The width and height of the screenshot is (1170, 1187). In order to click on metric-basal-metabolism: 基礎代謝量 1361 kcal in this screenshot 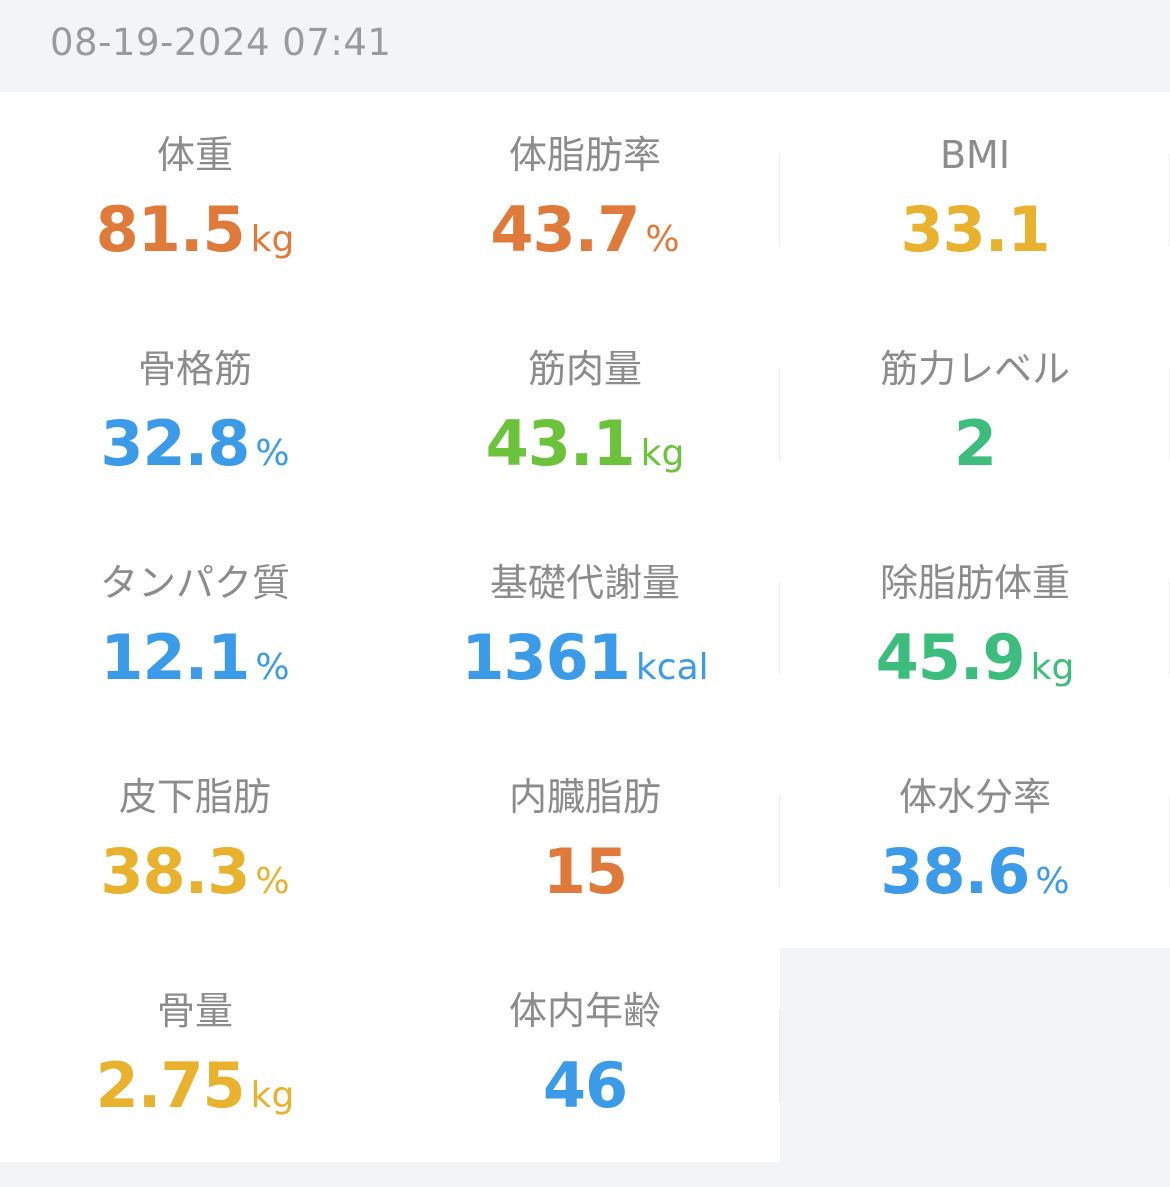, I will do `click(585, 627)`.